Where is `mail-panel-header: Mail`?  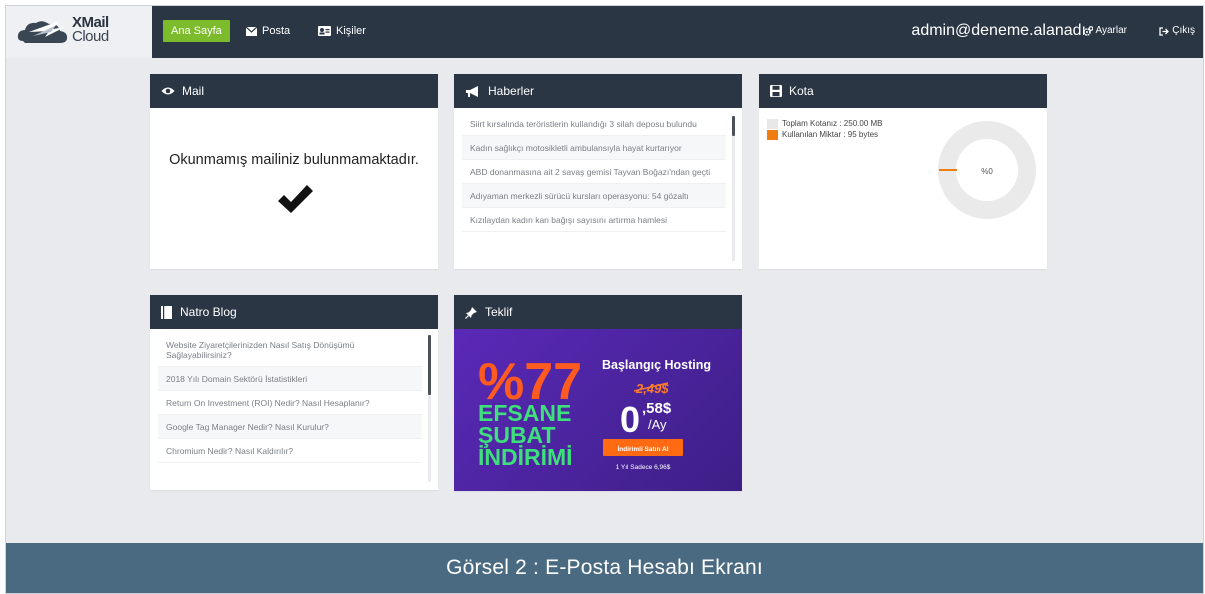 mail-panel-header: Mail is located at coordinates (294, 91).